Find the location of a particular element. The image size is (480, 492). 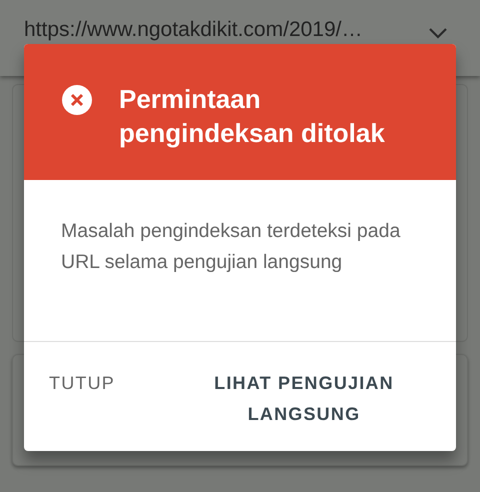

close-button: TUTUP is located at coordinates (99, 383).